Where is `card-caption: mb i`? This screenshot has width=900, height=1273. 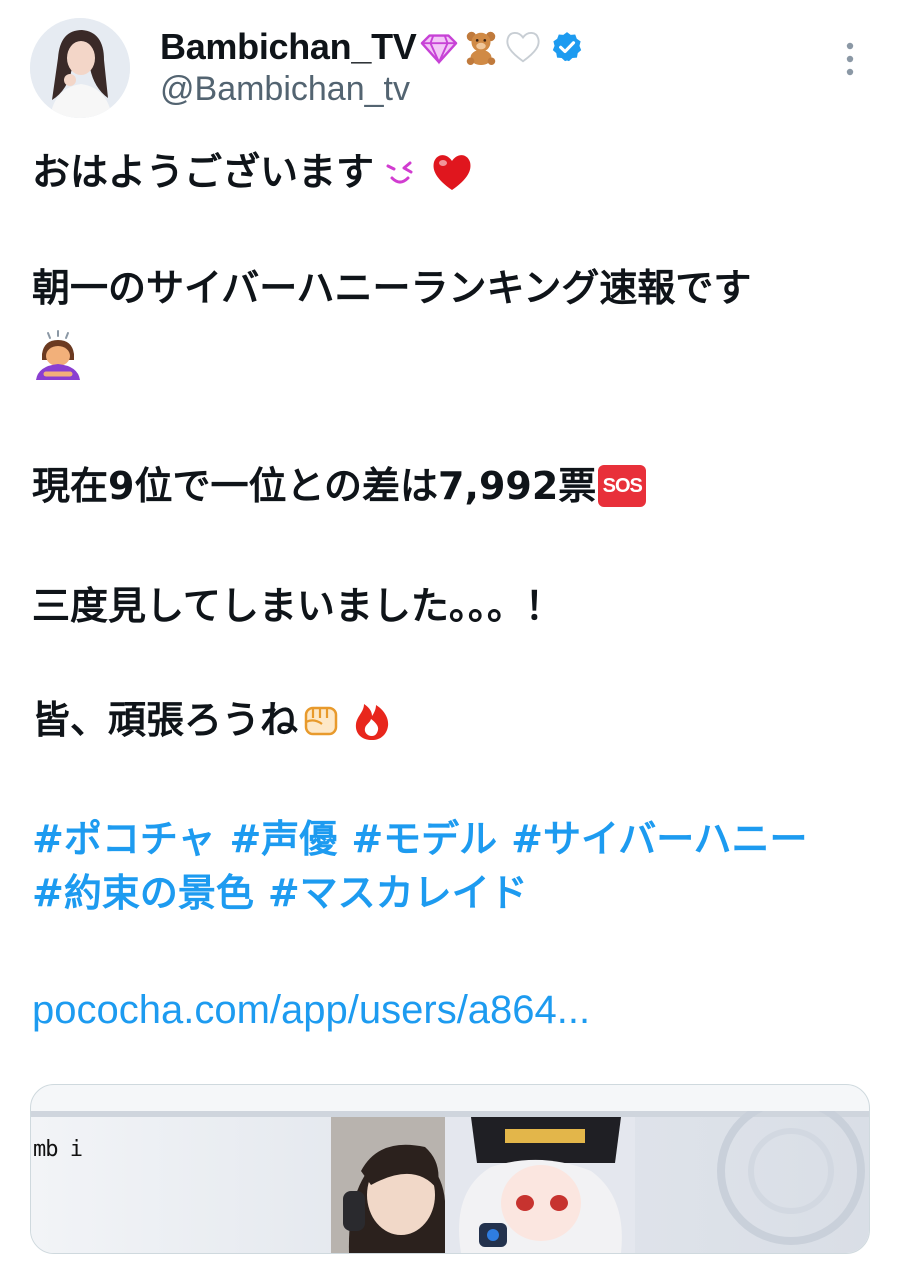
card-caption: mb i is located at coordinates (58, 1149).